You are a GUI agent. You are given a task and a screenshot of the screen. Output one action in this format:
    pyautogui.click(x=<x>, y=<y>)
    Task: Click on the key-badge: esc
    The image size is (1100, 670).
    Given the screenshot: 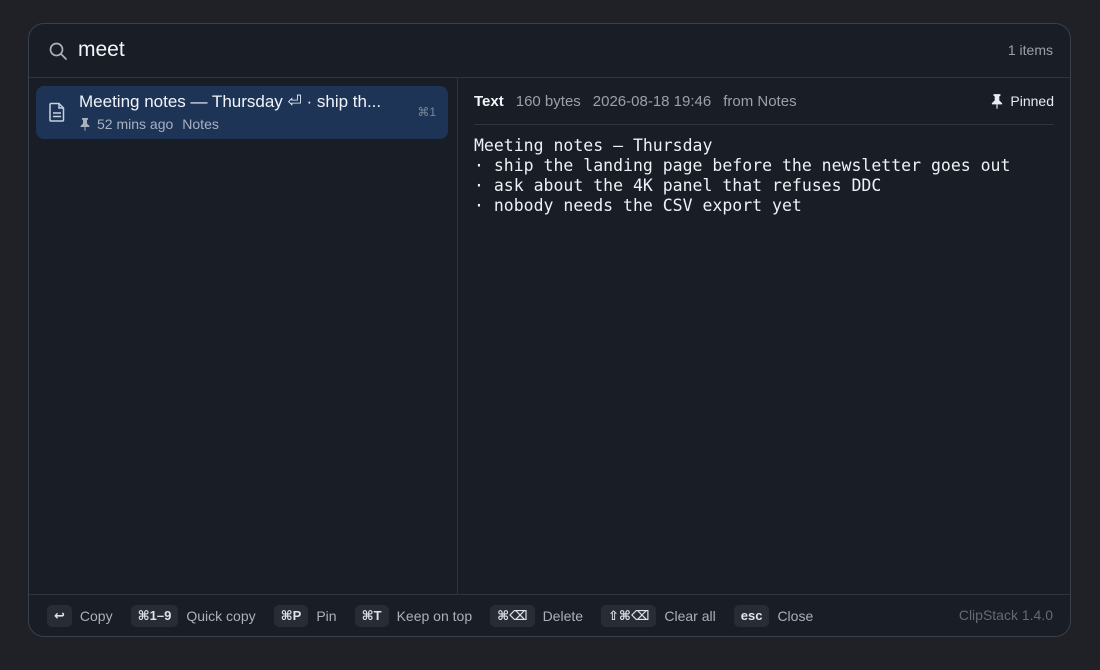 What is the action you would take?
    pyautogui.click(x=751, y=615)
    